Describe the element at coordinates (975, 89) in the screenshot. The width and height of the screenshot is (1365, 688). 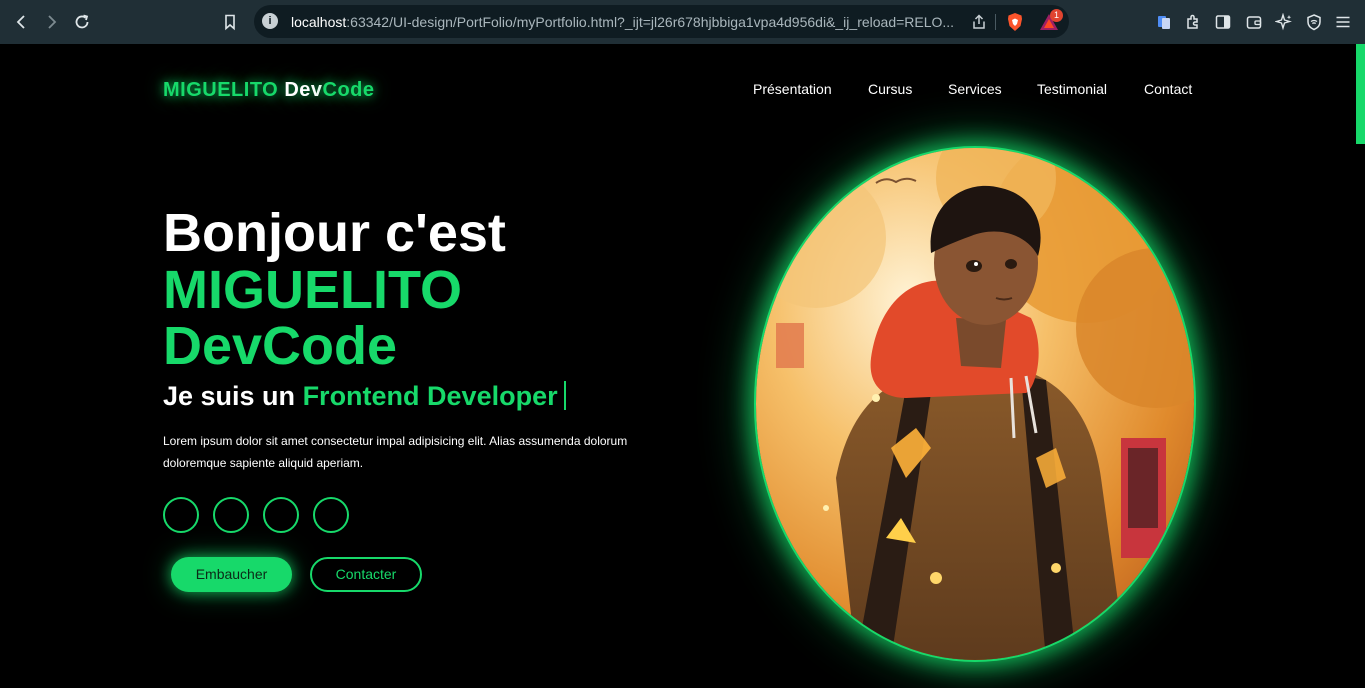
I see `nav-services: Services` at that location.